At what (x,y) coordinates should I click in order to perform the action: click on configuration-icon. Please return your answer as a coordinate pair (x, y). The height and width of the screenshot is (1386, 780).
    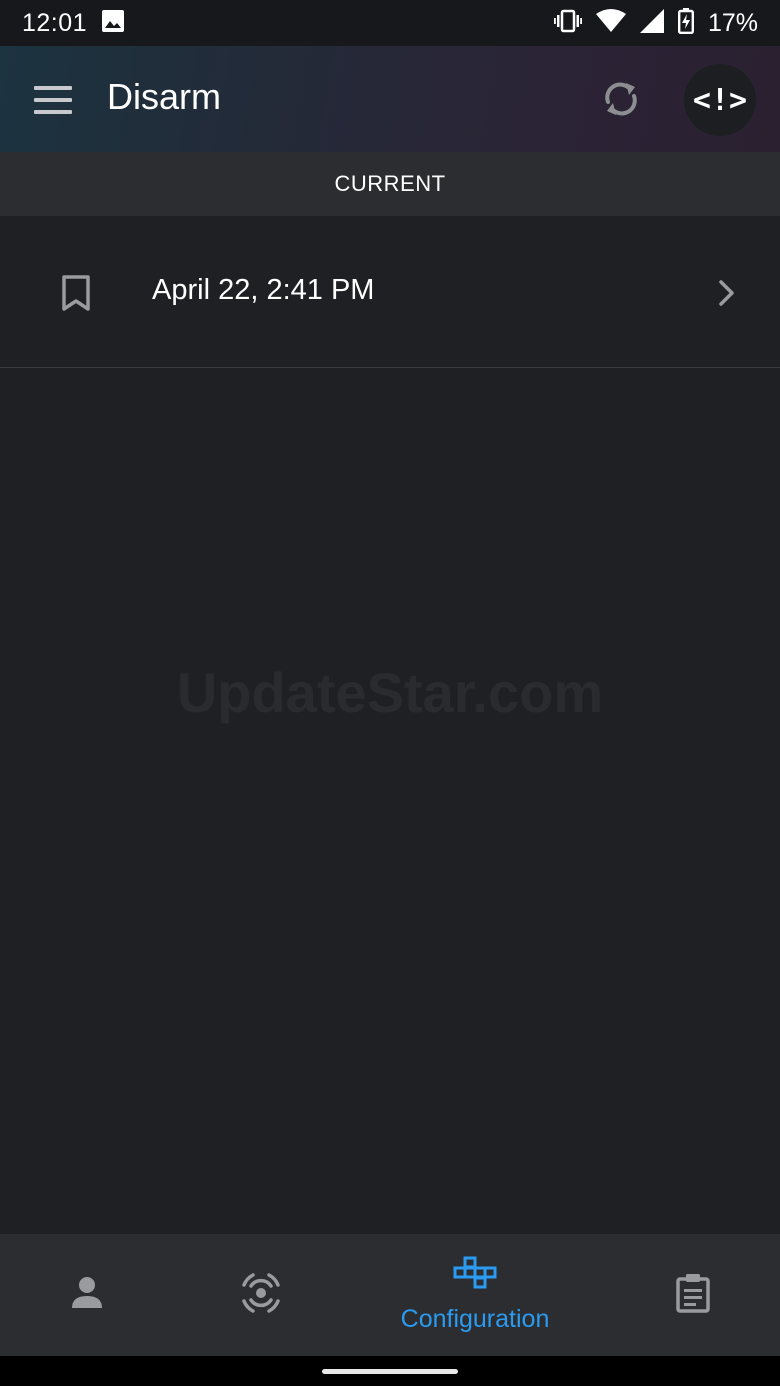
    Looking at the image, I should click on (475, 1275).